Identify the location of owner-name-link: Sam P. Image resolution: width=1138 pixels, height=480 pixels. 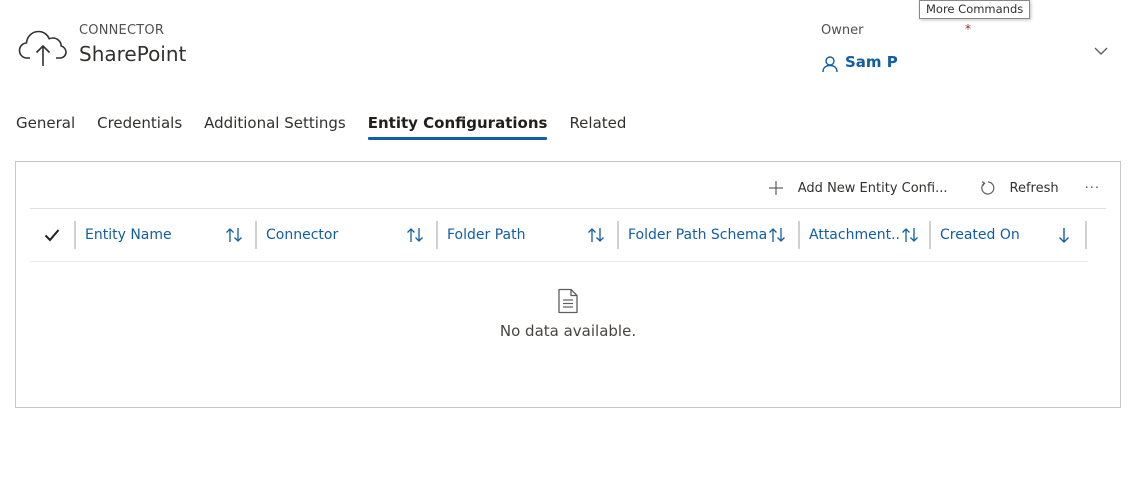
(871, 62).